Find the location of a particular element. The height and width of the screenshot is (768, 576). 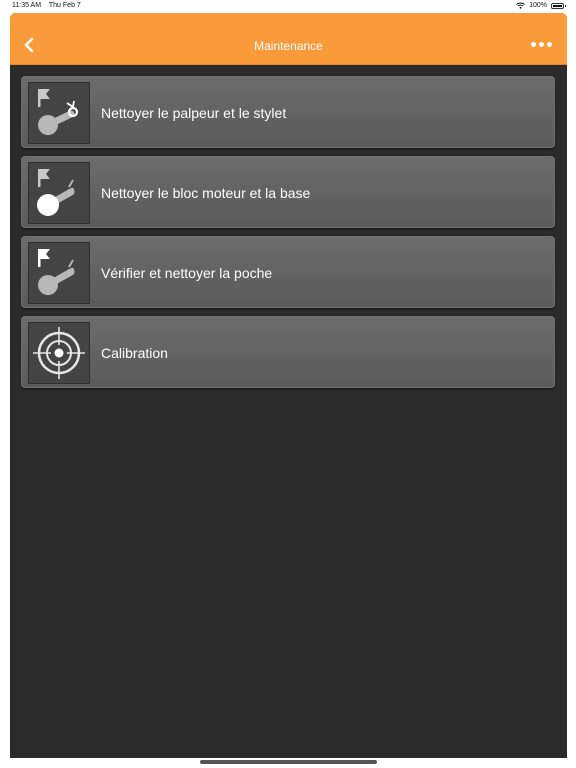

status-time: 11:35 AM is located at coordinates (27, 5).